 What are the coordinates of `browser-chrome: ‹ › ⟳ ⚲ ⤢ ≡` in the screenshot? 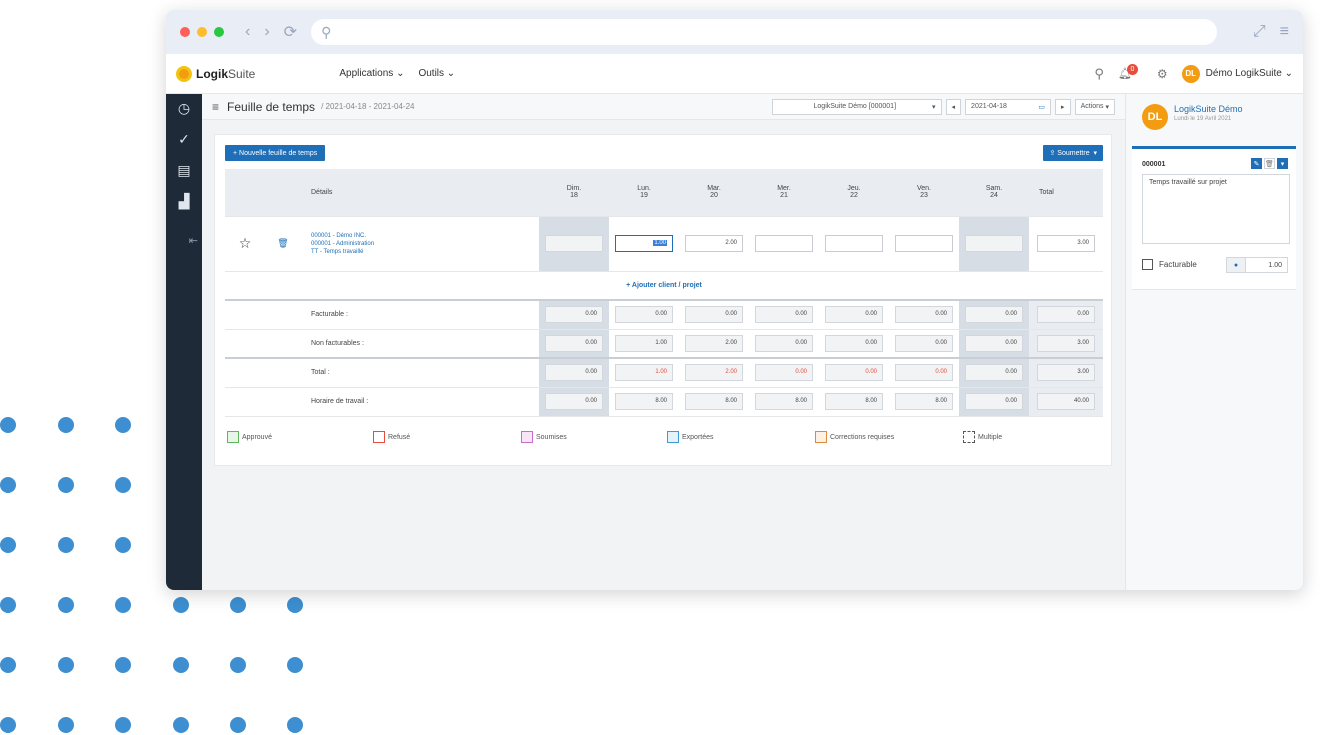 It's located at (734, 32).